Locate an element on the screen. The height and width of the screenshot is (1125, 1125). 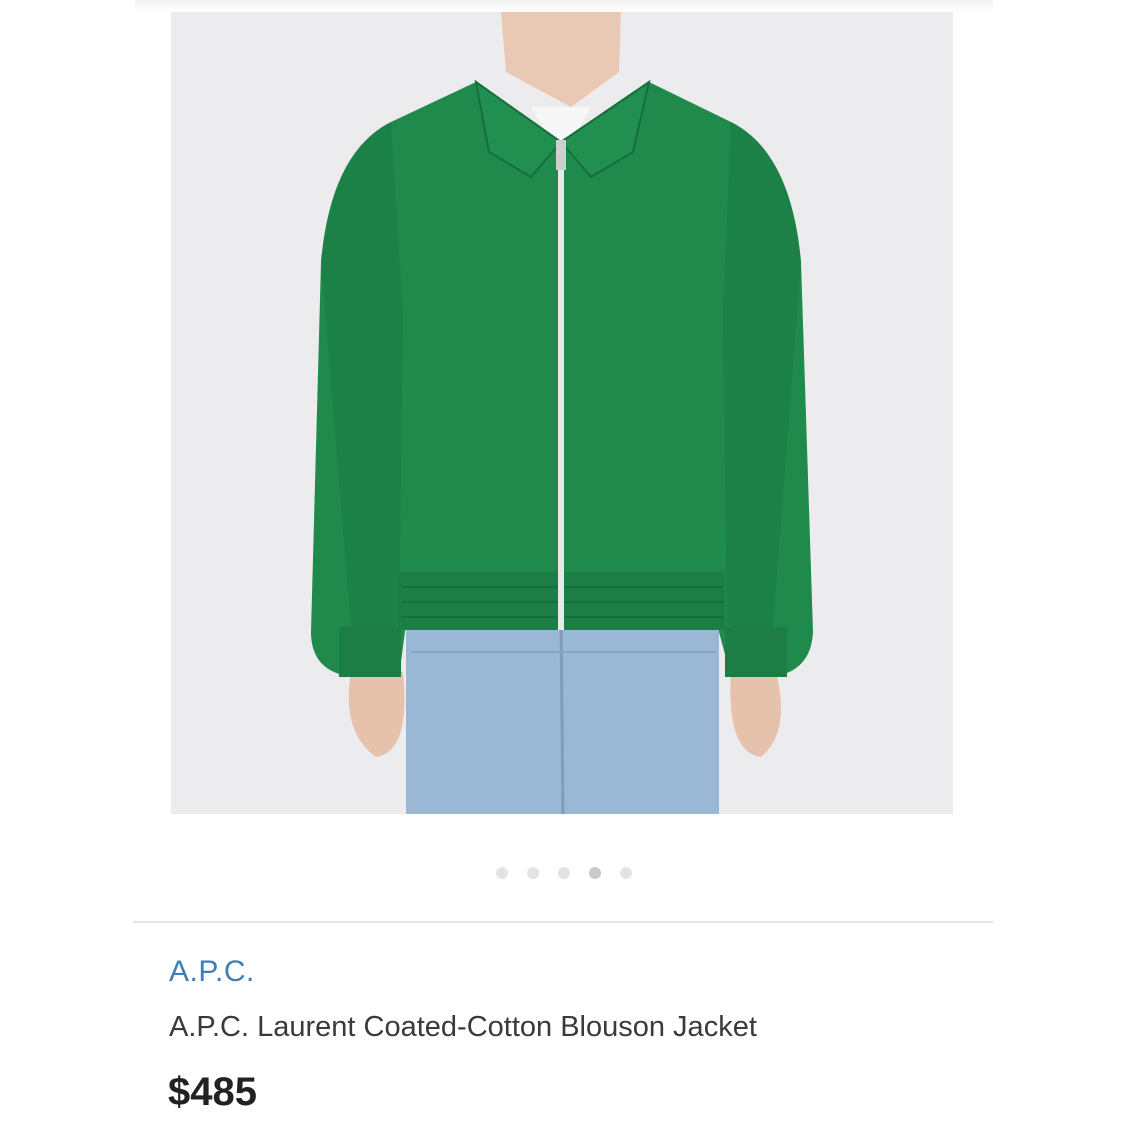
image-carousel-dots is located at coordinates (564, 873).